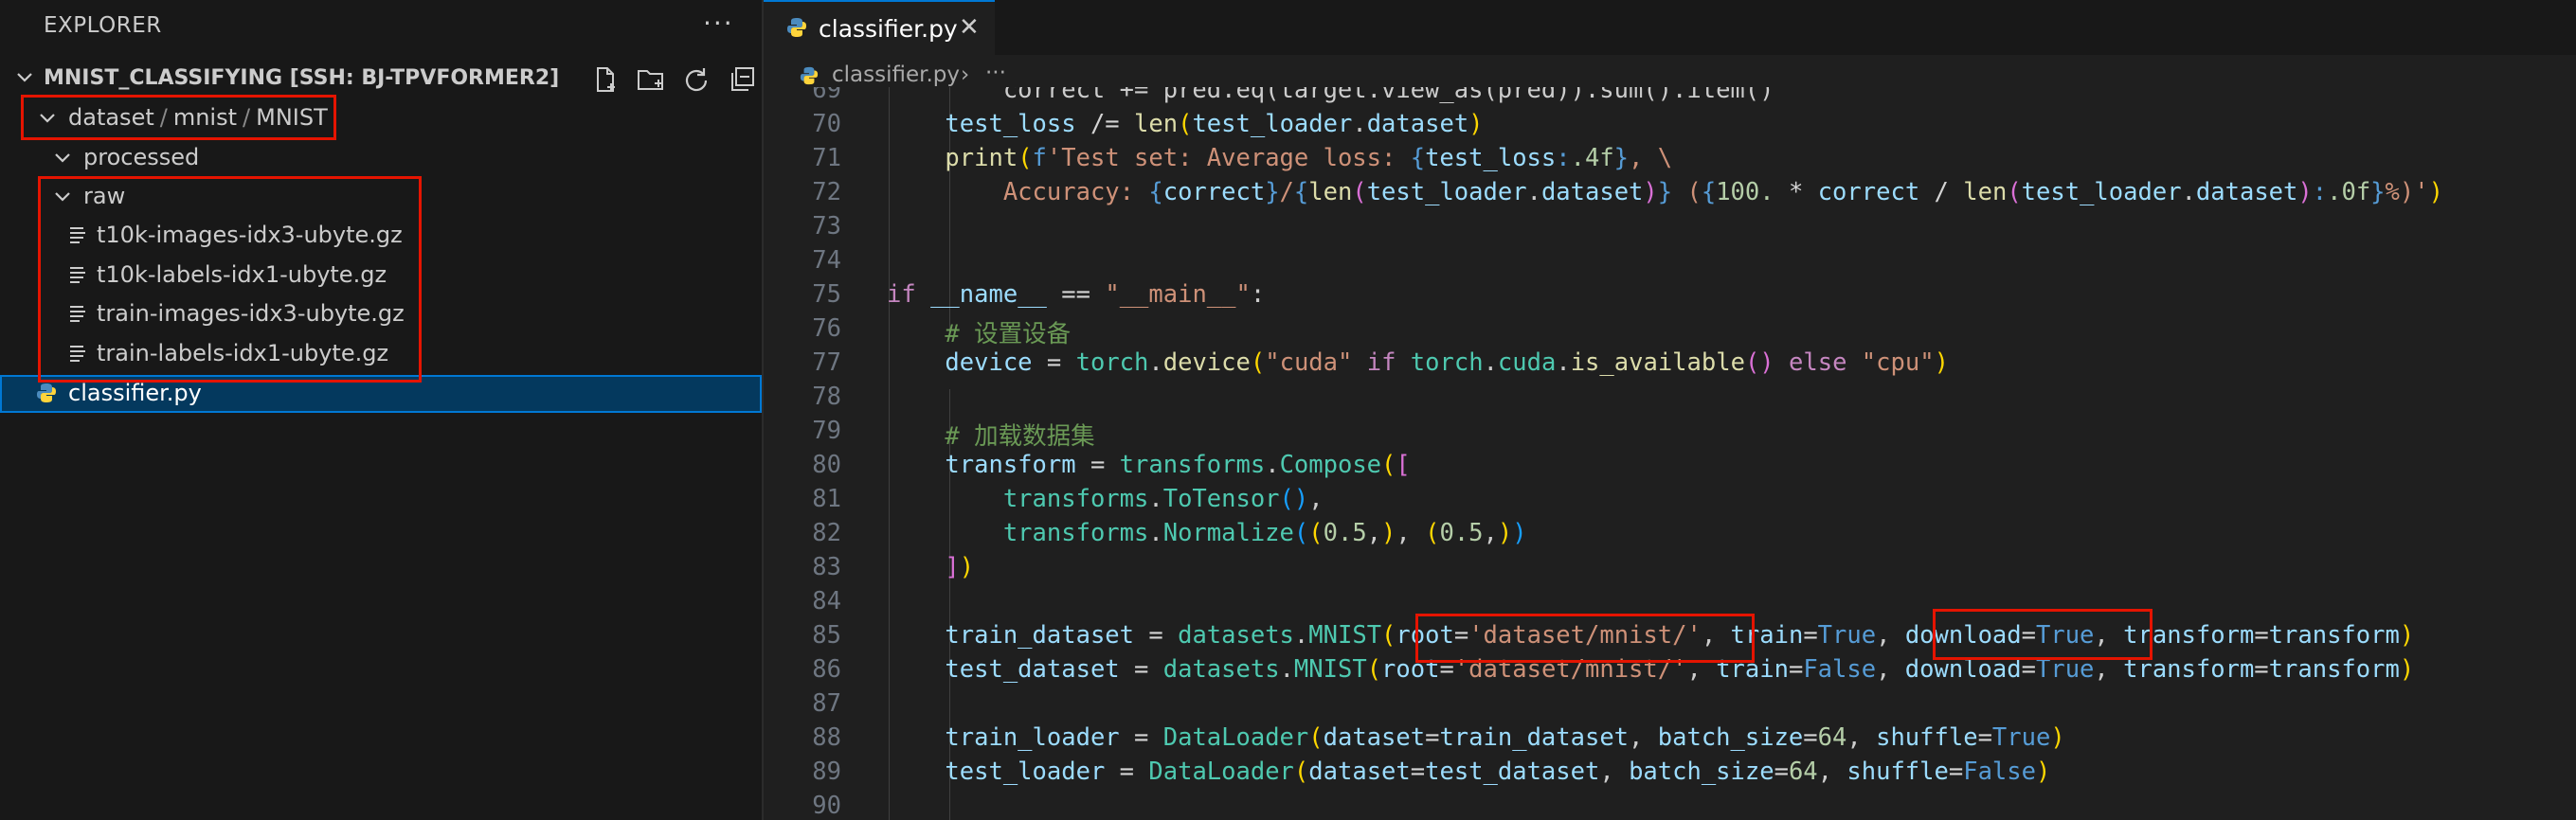  Describe the element at coordinates (103, 26) in the screenshot. I see `explorer-title: EXPLORER` at that location.